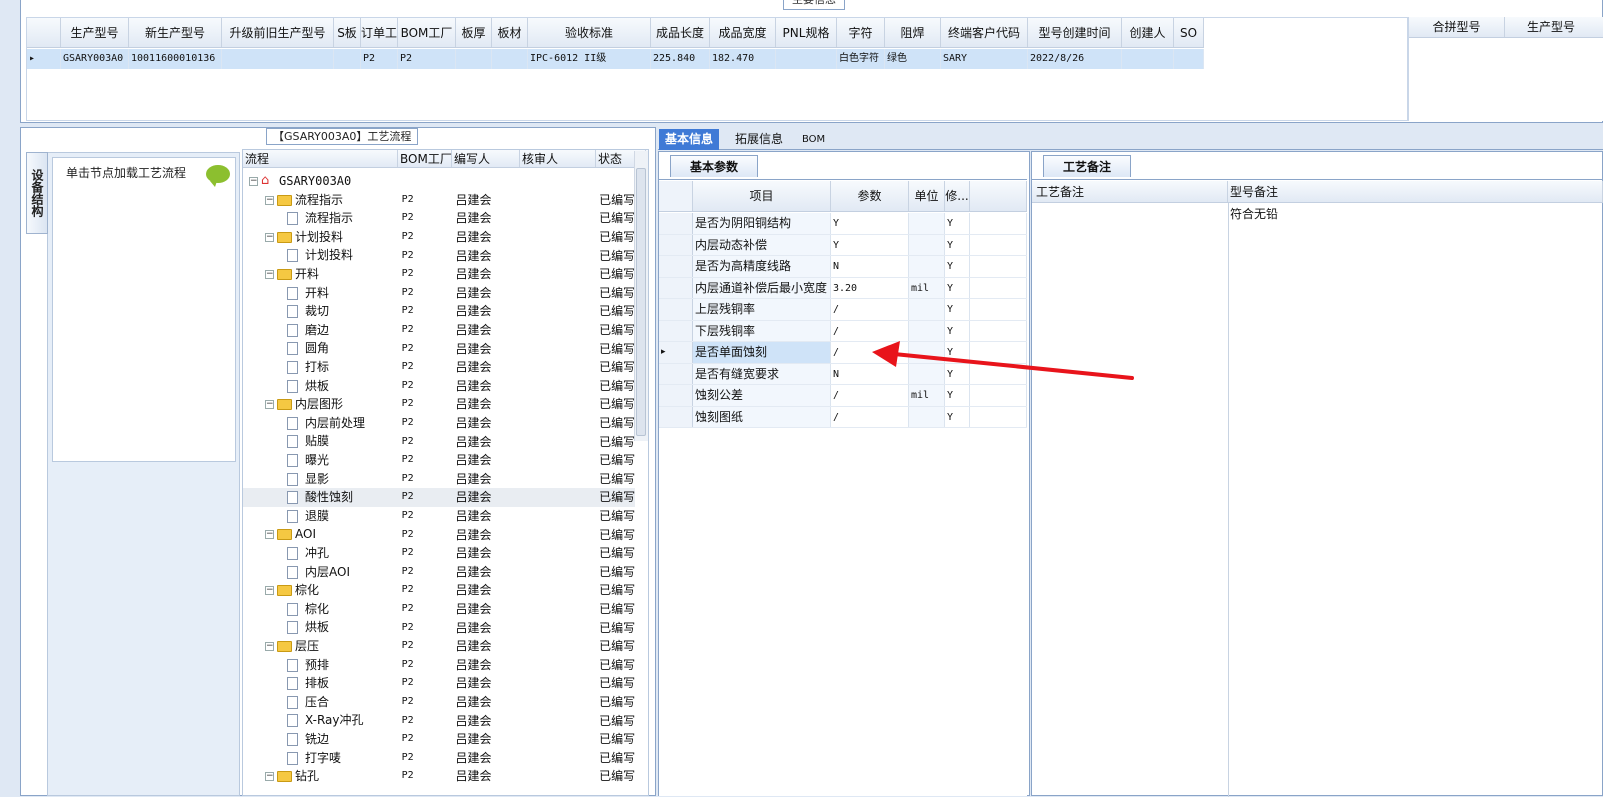 Image resolution: width=1603 pixels, height=797 pixels. I want to click on tree-node: 内层AOI P2 吕建会 已编写, so click(439, 572).